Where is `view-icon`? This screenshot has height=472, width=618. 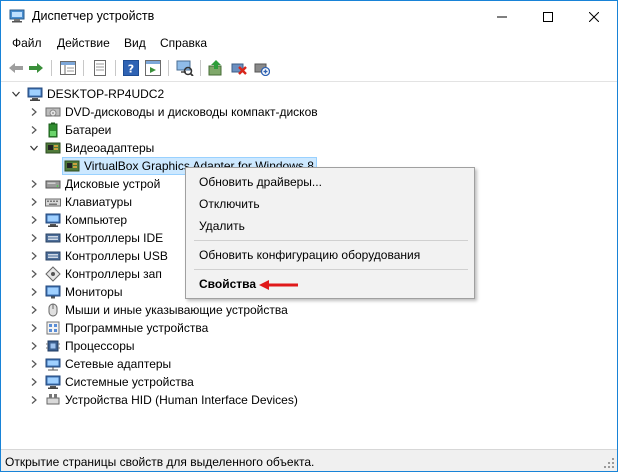
view-icon is located at coordinates (153, 68).